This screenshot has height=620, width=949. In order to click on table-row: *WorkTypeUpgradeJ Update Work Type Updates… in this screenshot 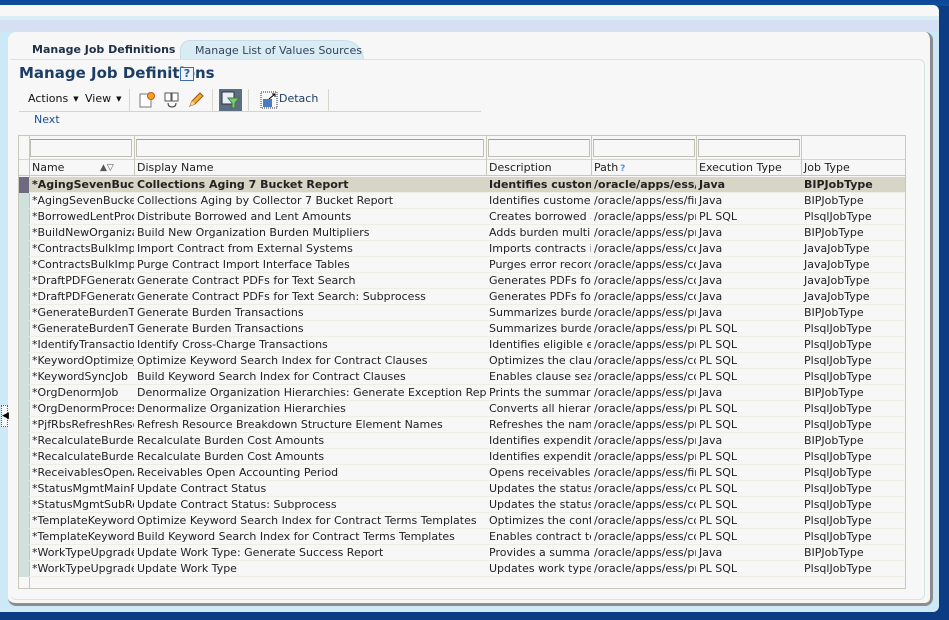, I will do `click(462, 569)`.